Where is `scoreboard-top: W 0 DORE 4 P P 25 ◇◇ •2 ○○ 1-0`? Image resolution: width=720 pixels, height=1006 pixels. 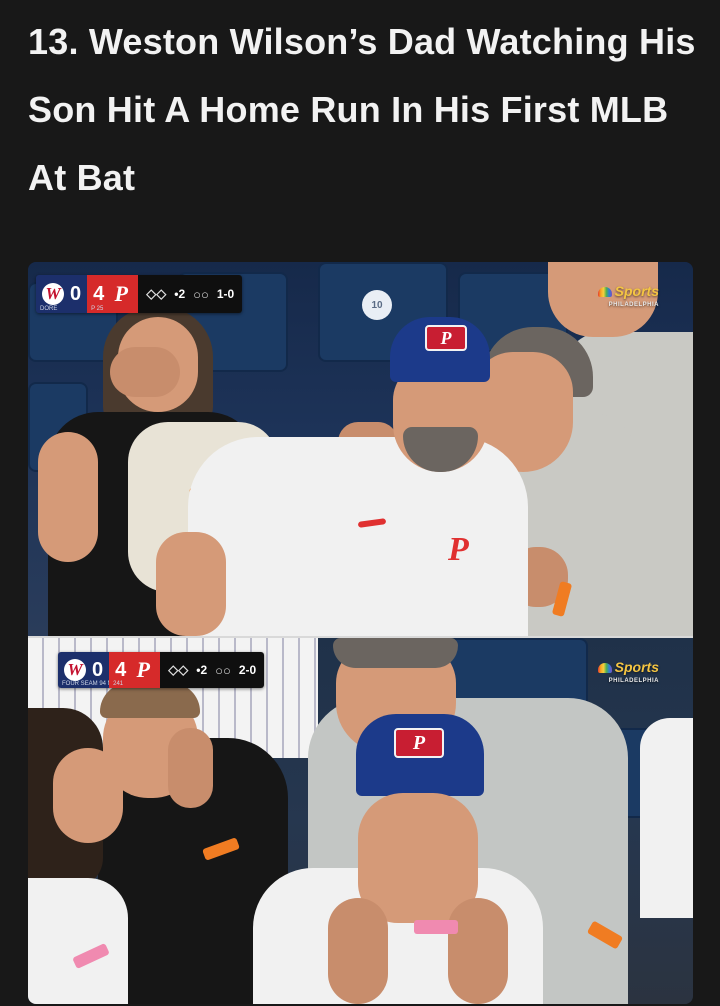
scoreboard-top: W 0 DORE 4 P P 25 ◇◇ •2 ○○ 1-0 is located at coordinates (139, 294).